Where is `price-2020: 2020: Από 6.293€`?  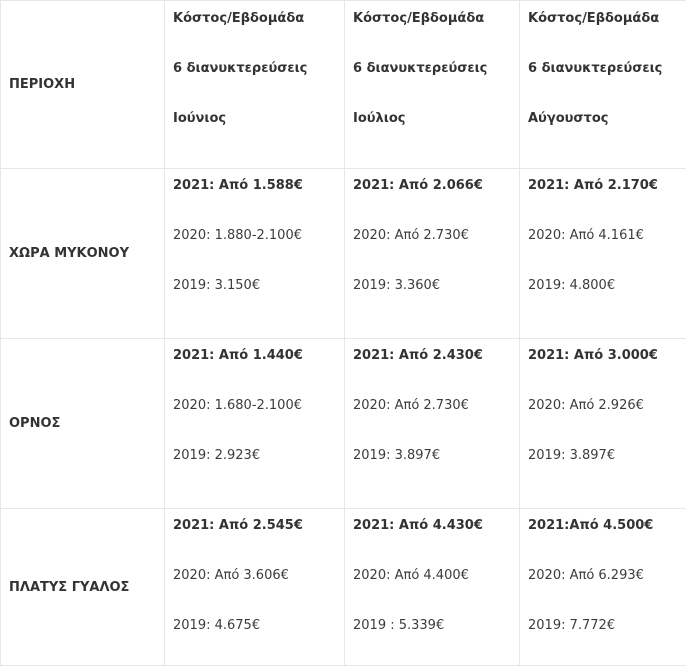 price-2020: 2020: Από 6.293€ is located at coordinates (607, 576).